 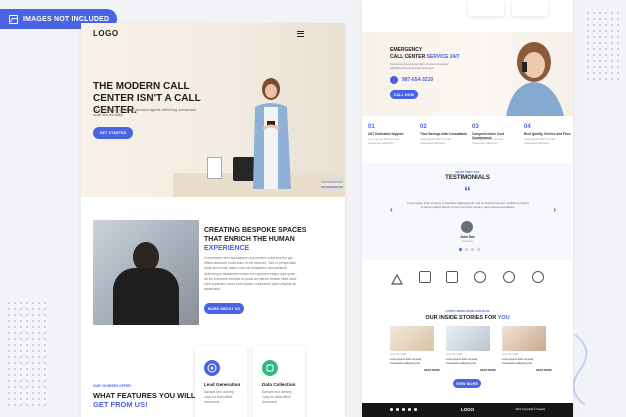 I want to click on woman-phone-photo, so click(x=535, y=79).